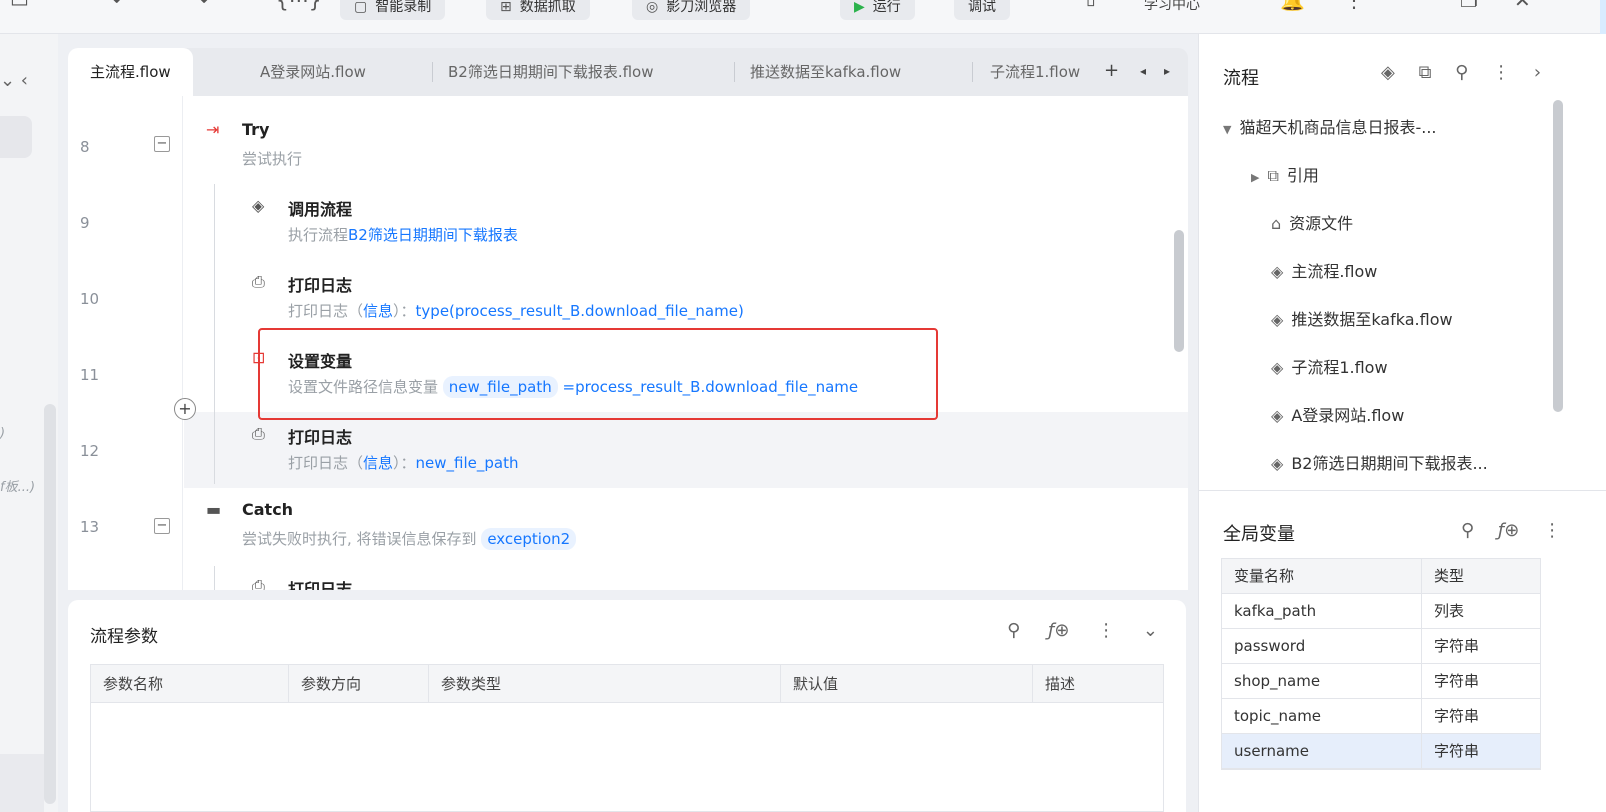 The height and width of the screenshot is (812, 1606). Describe the element at coordinates (859, 7) in the screenshot. I see `play-icon: ▶` at that location.